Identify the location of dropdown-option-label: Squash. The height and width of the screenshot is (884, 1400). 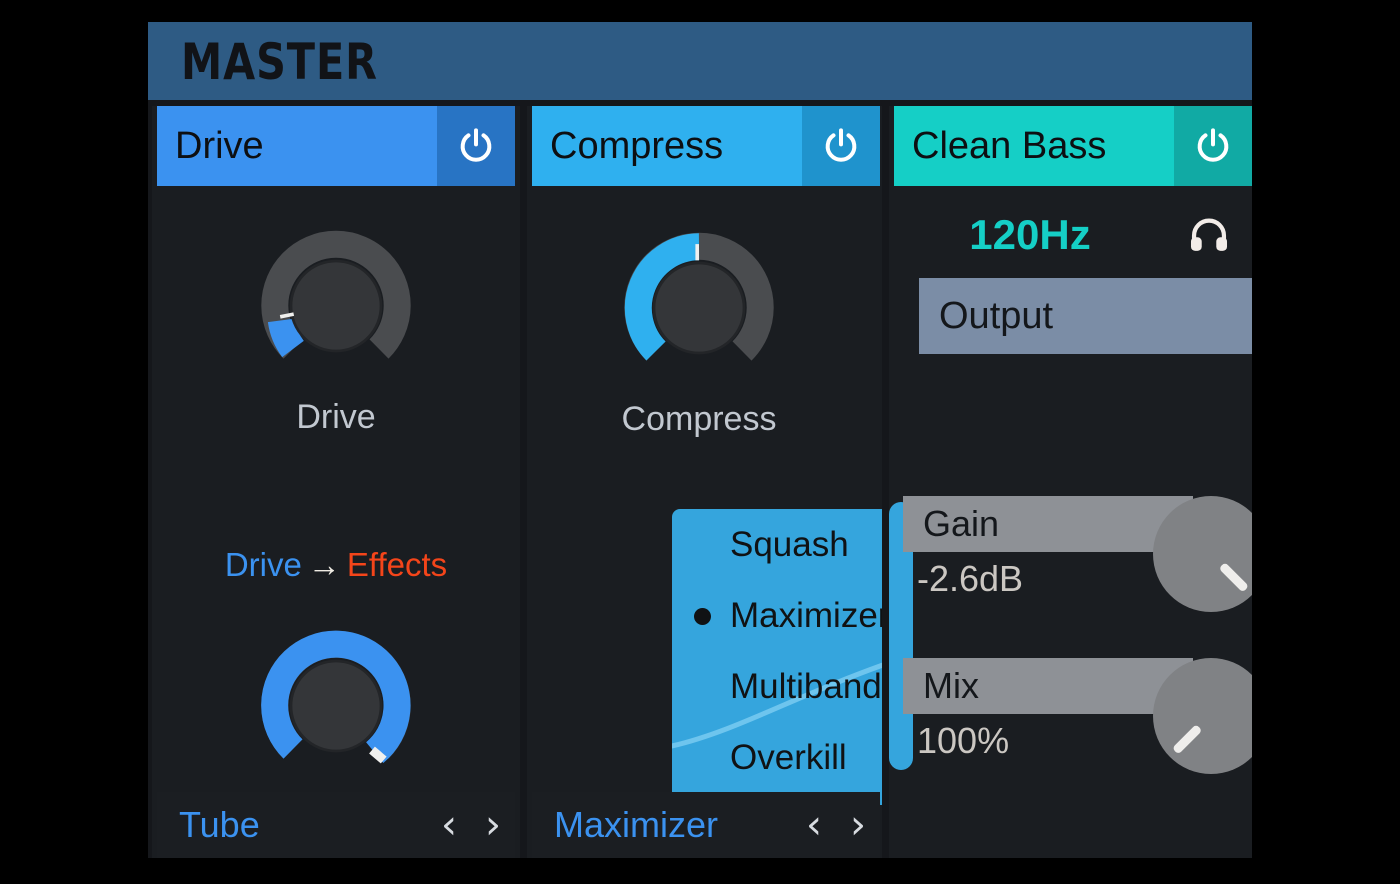
(789, 544).